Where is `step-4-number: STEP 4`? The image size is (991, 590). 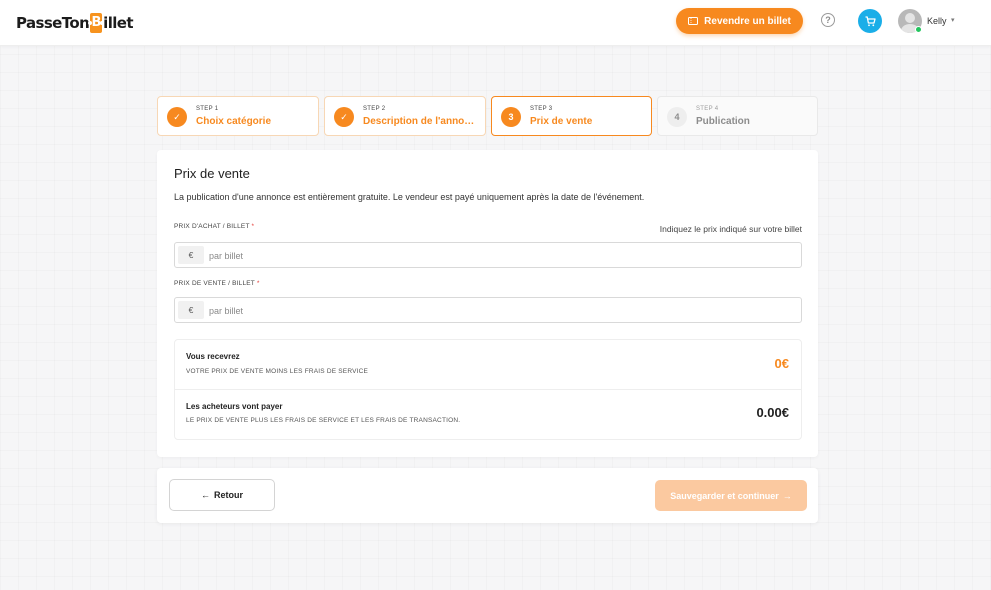
step-4-number: STEP 4 is located at coordinates (707, 109).